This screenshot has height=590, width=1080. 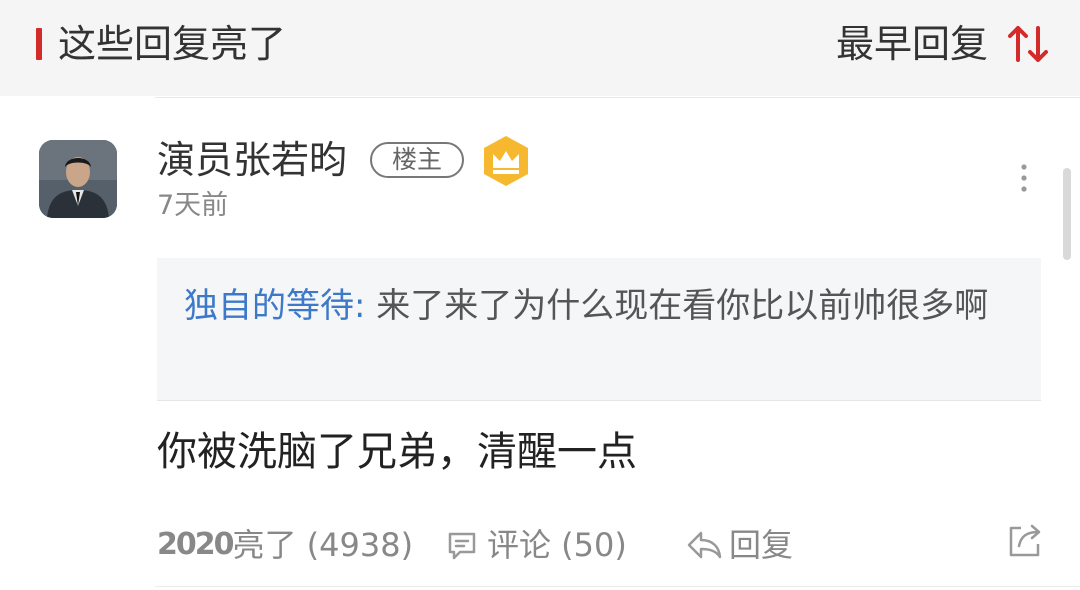 What do you see at coordinates (1028, 44) in the screenshot?
I see `sort-arrows-icon` at bounding box center [1028, 44].